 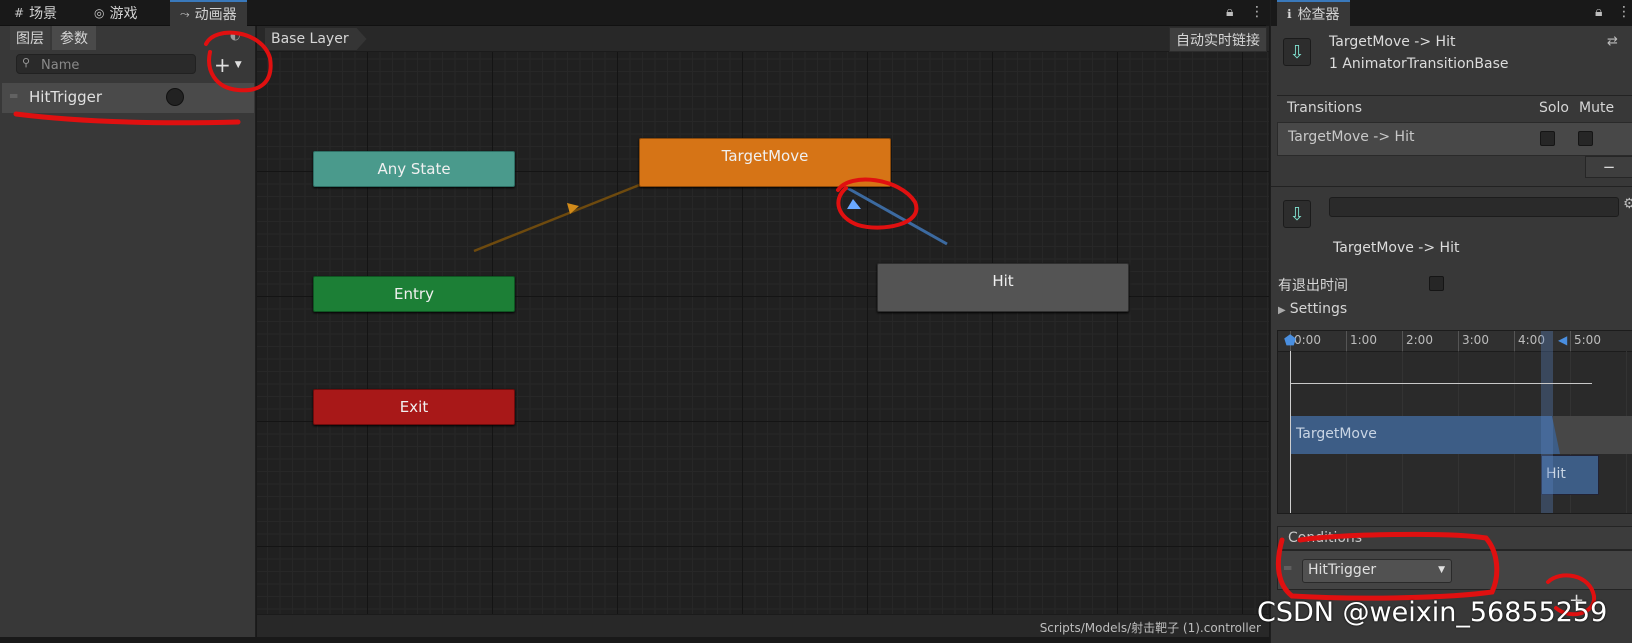 What do you see at coordinates (1387, 566) in the screenshot?
I see `annotation-circle-condition` at bounding box center [1387, 566].